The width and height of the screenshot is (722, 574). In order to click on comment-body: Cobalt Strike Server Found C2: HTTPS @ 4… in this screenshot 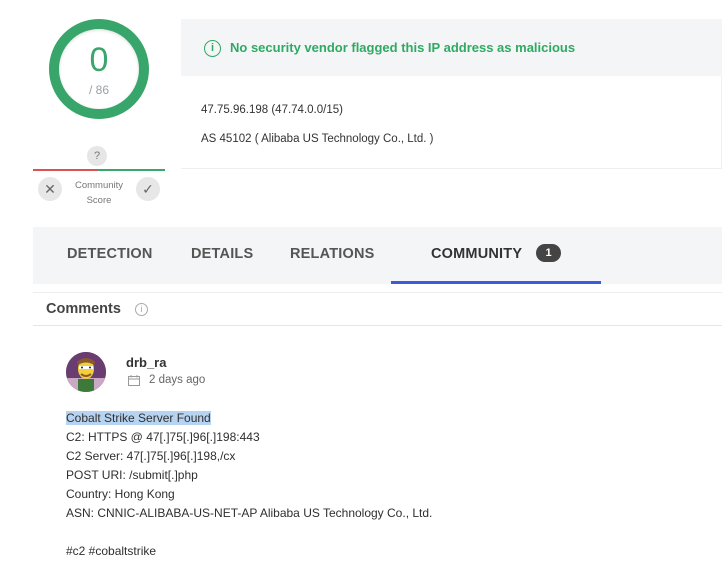, I will do `click(249, 485)`.